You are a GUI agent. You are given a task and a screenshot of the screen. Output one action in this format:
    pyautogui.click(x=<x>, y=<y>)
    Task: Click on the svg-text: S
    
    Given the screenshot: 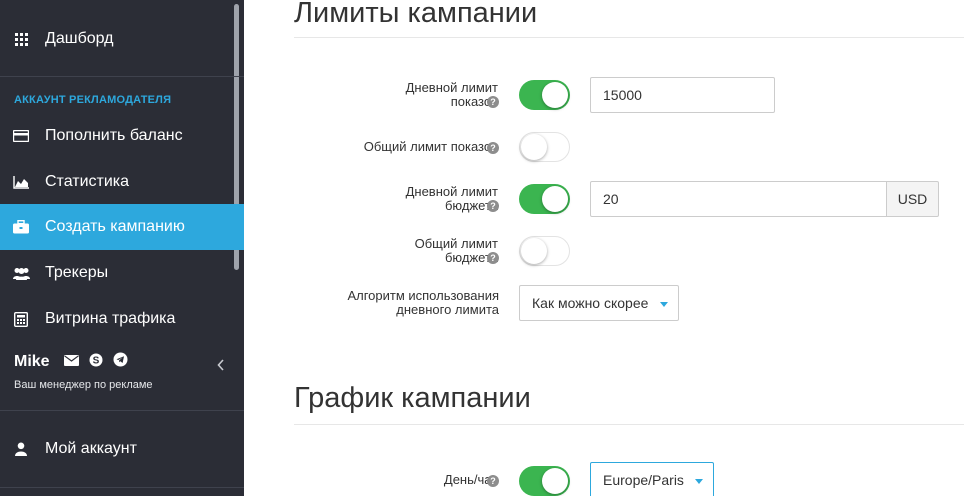 What is the action you would take?
    pyautogui.click(x=96, y=360)
    